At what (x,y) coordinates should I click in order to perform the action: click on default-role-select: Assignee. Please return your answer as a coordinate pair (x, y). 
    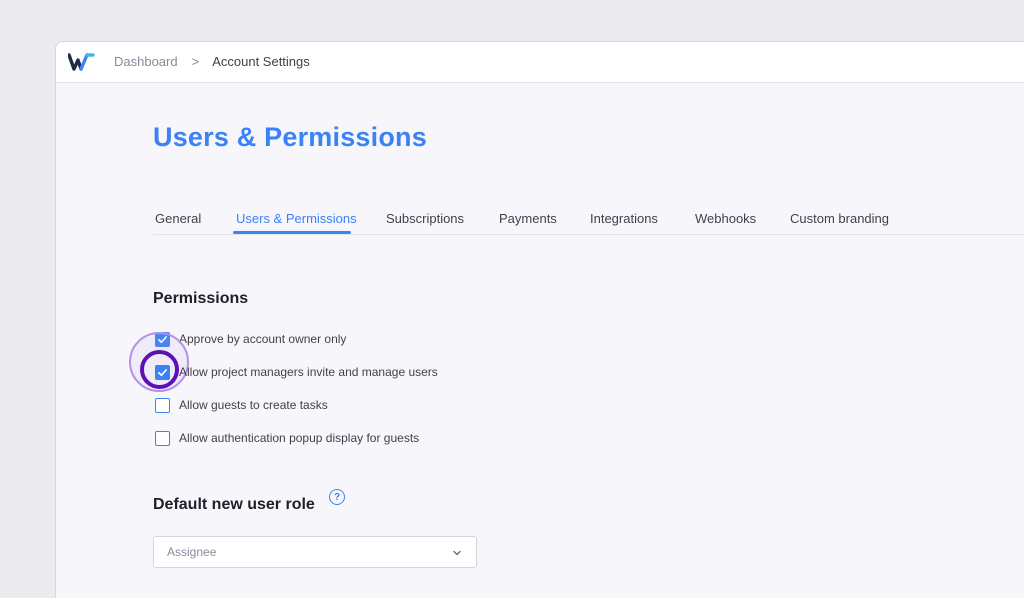
    Looking at the image, I should click on (315, 552).